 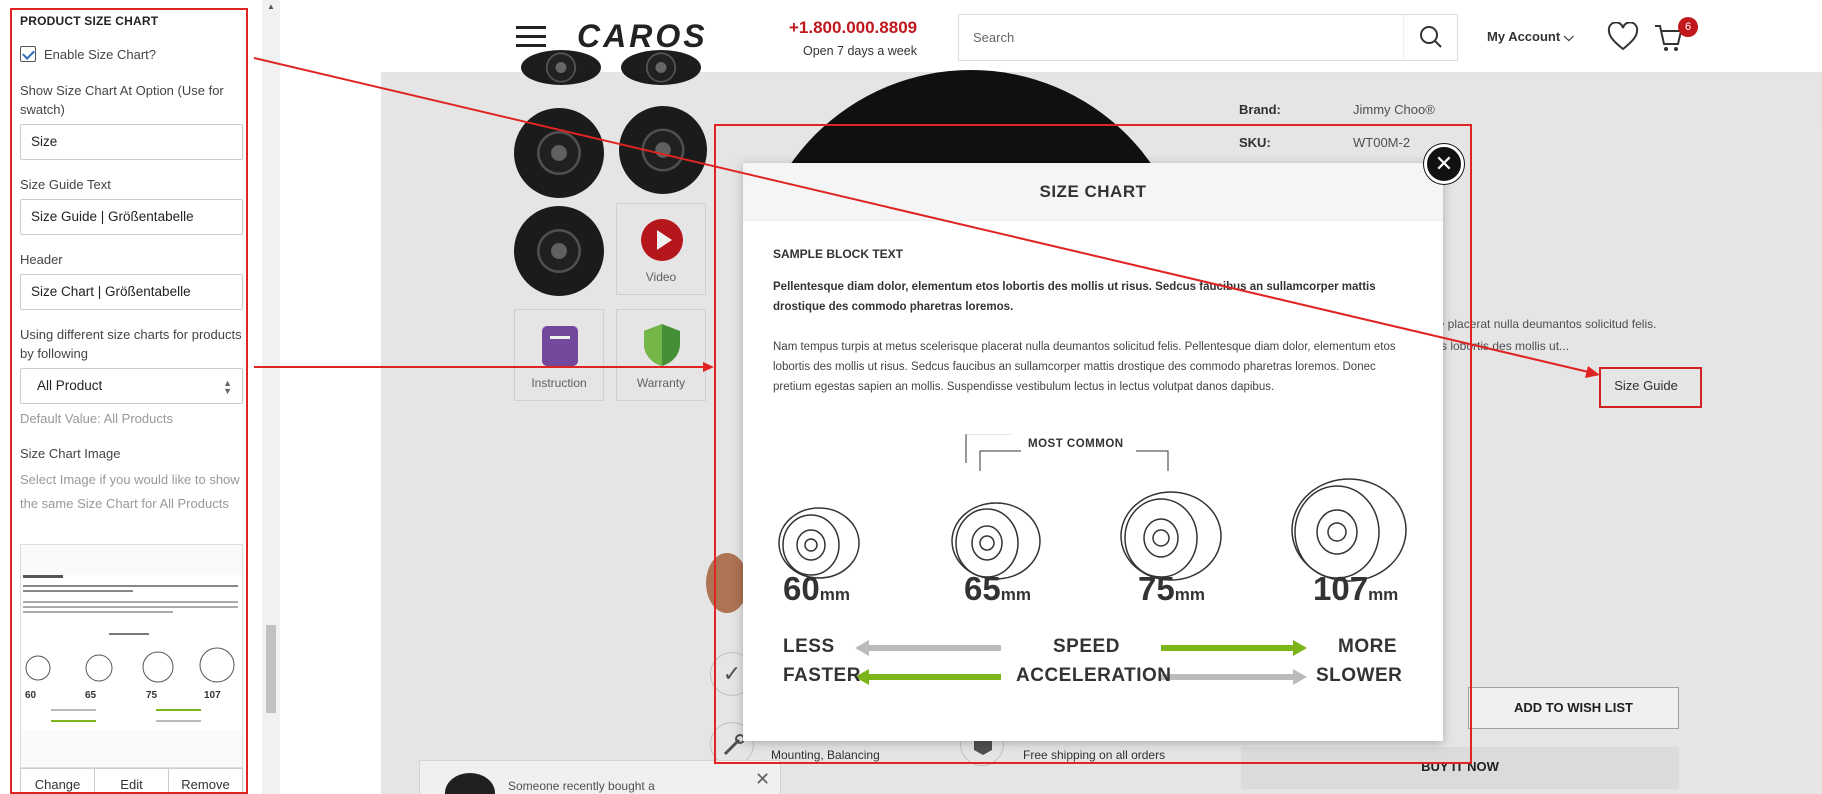 I want to click on my-account-menu: My Account ⌵, so click(x=1530, y=37).